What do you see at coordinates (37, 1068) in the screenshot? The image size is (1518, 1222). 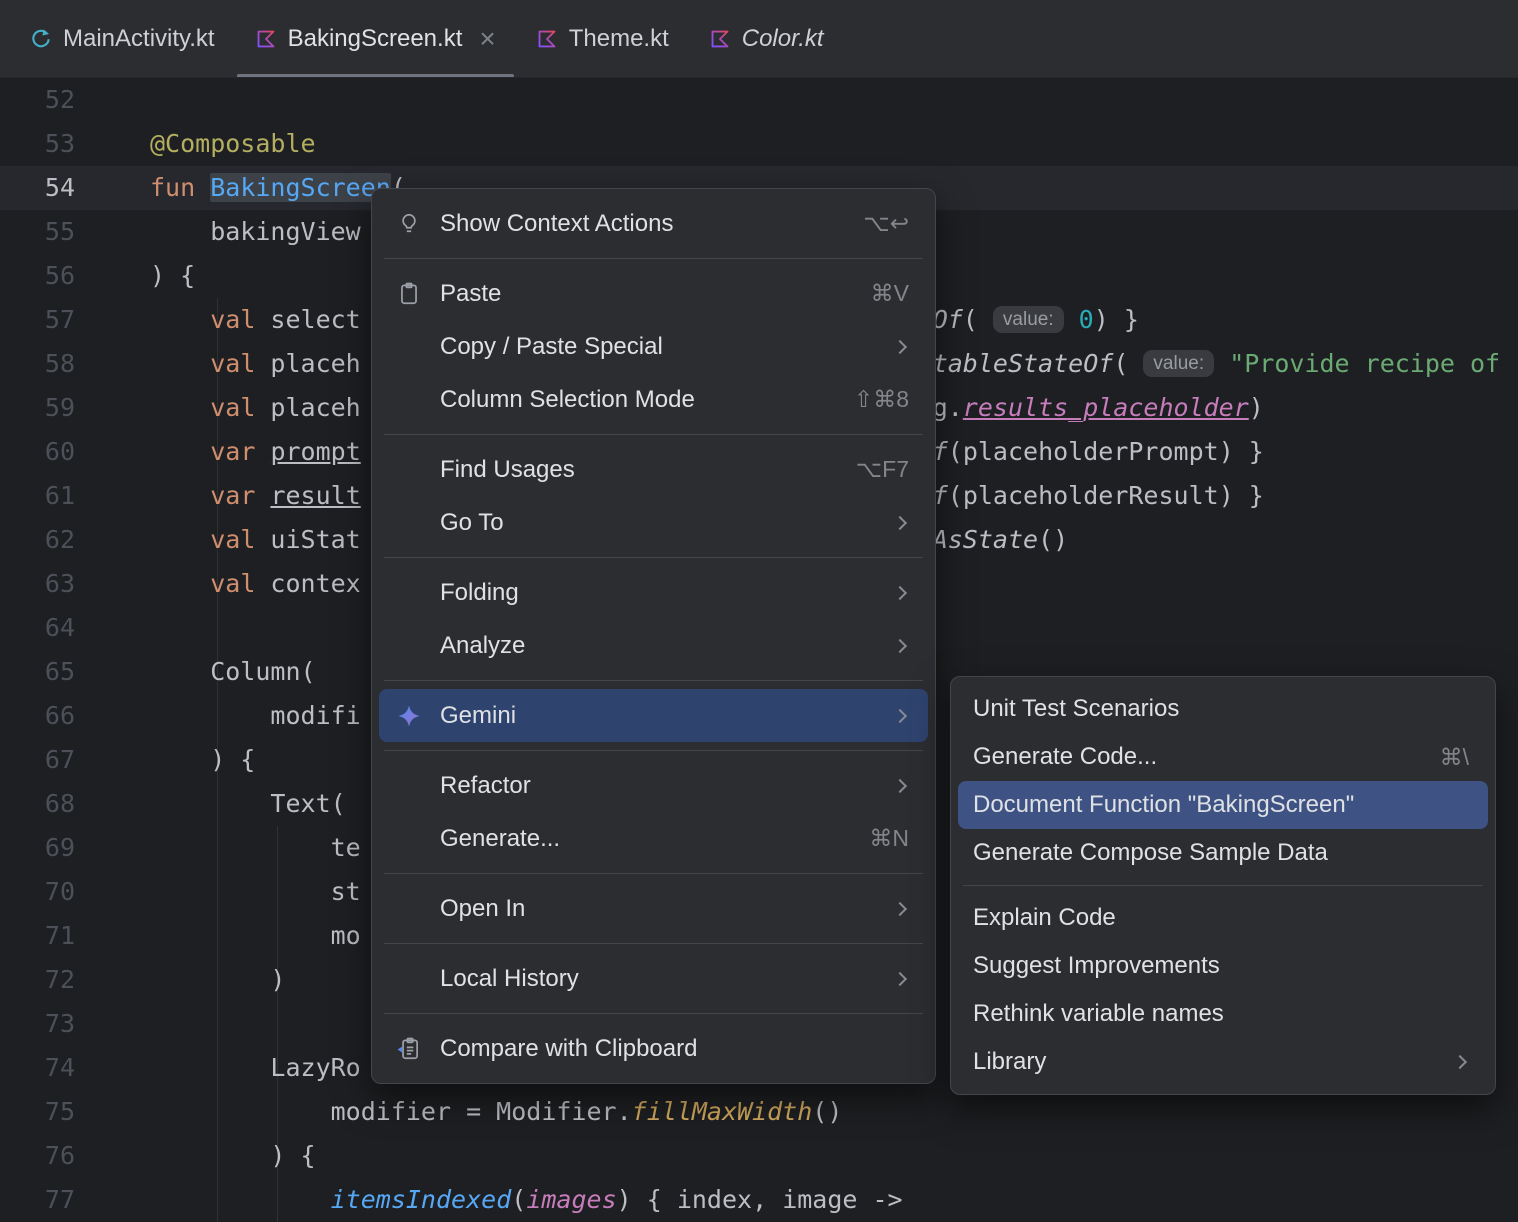 I see `line-number: 74` at bounding box center [37, 1068].